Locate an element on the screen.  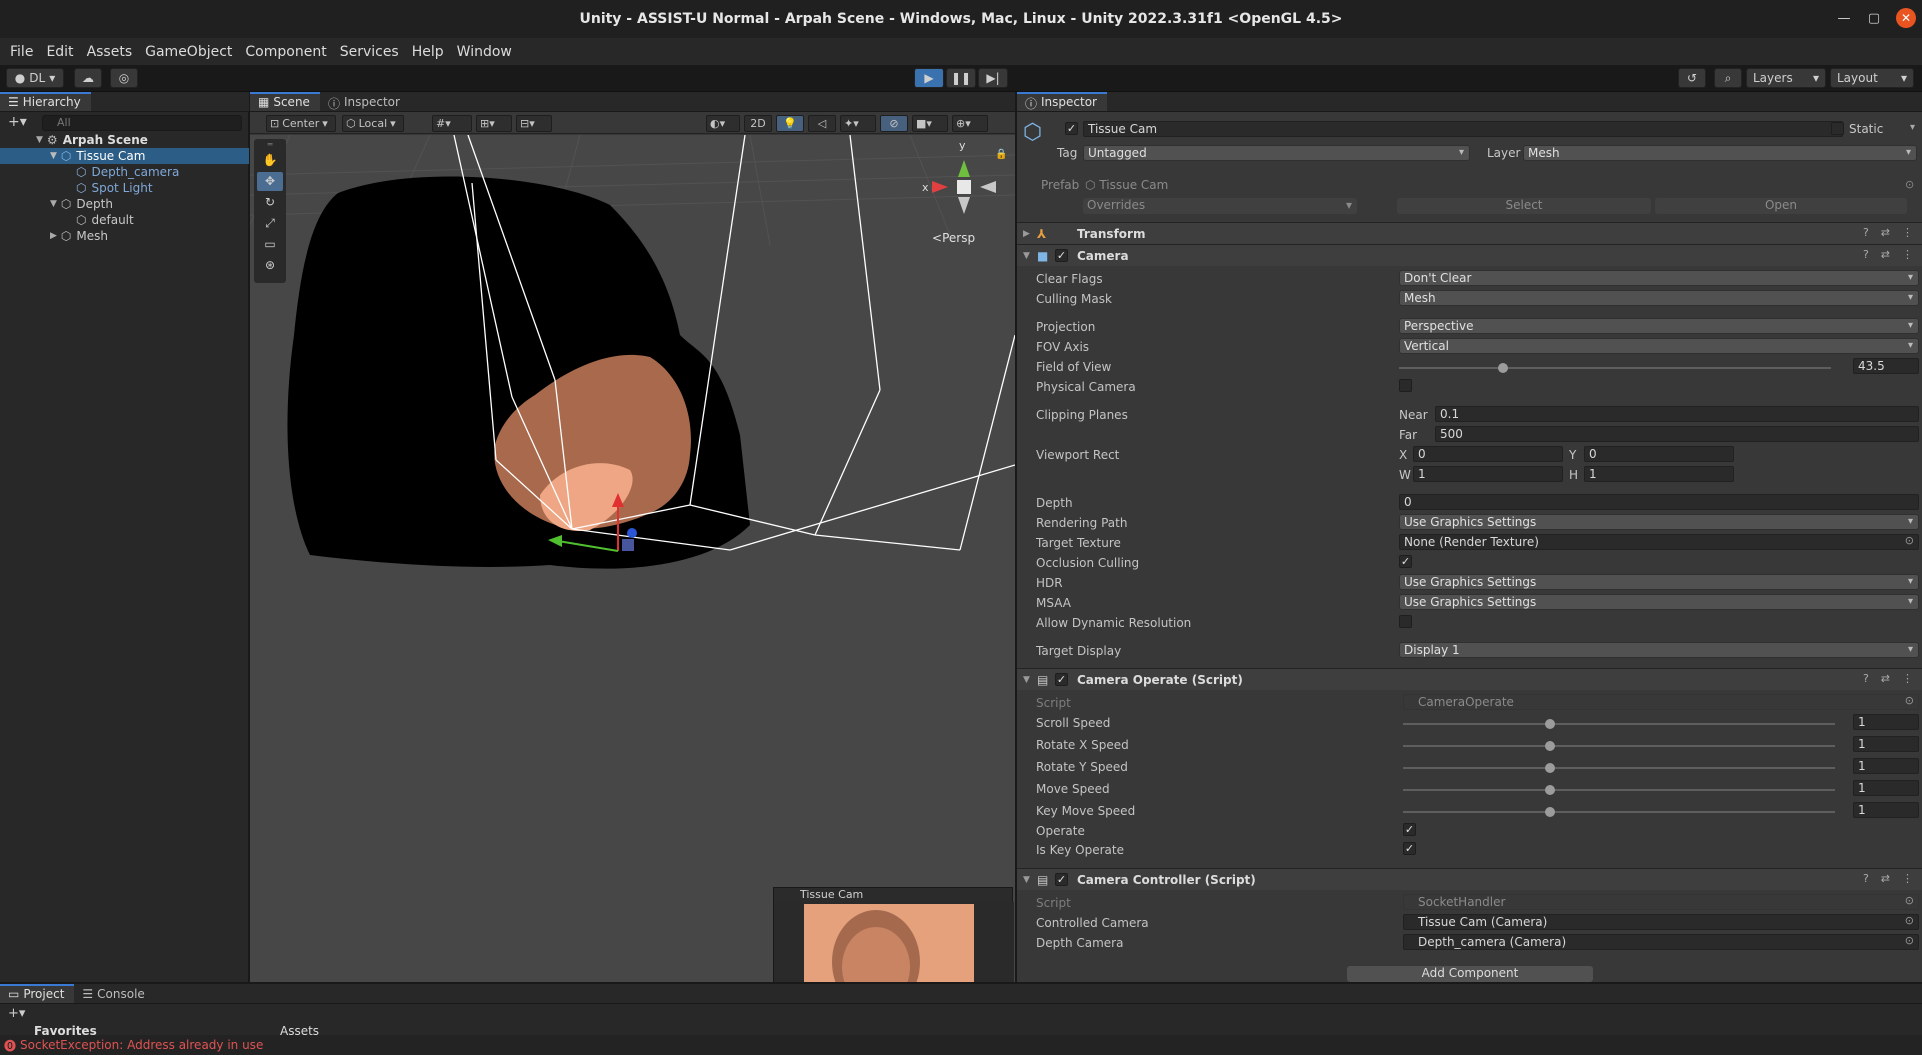
fov-slider-knob is located at coordinates (1502, 368).